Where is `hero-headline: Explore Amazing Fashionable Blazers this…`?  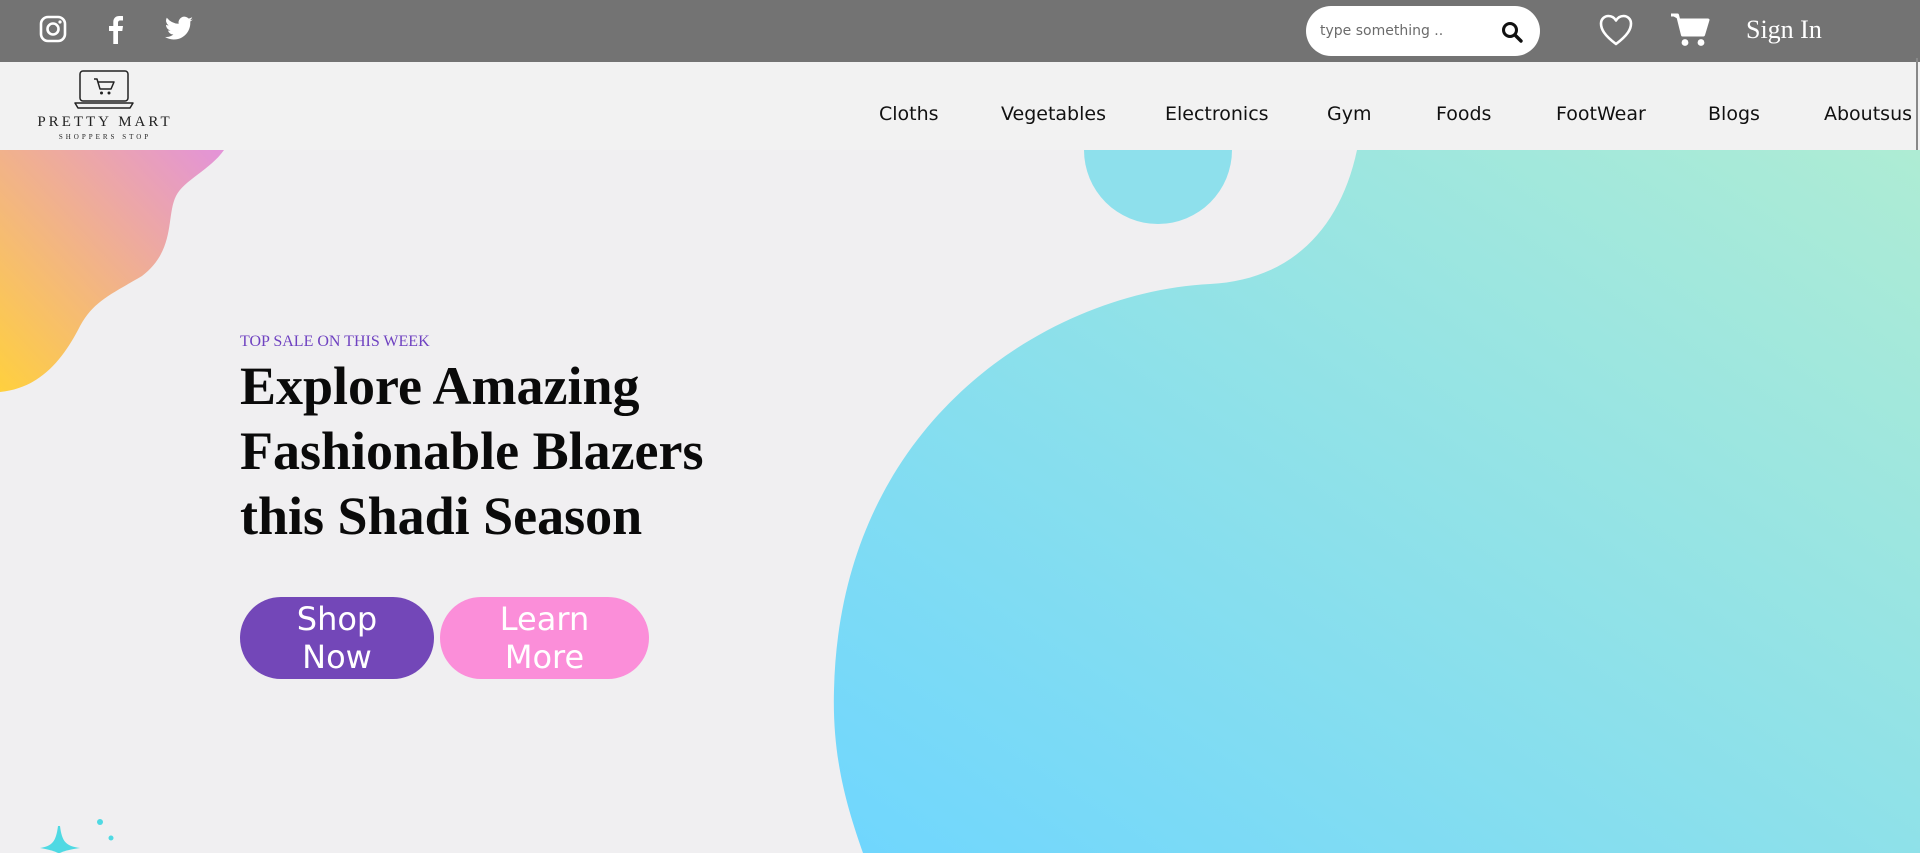 hero-headline: Explore Amazing Fashionable Blazers this… is located at coordinates (540, 451).